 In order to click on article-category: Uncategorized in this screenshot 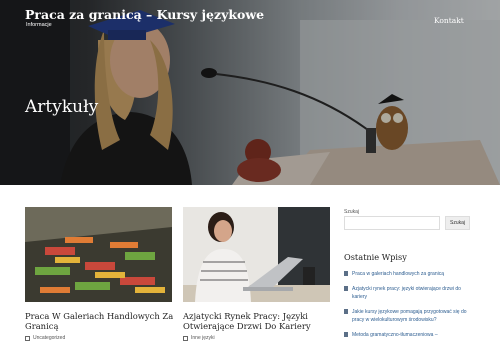, I will do `click(45, 338)`.